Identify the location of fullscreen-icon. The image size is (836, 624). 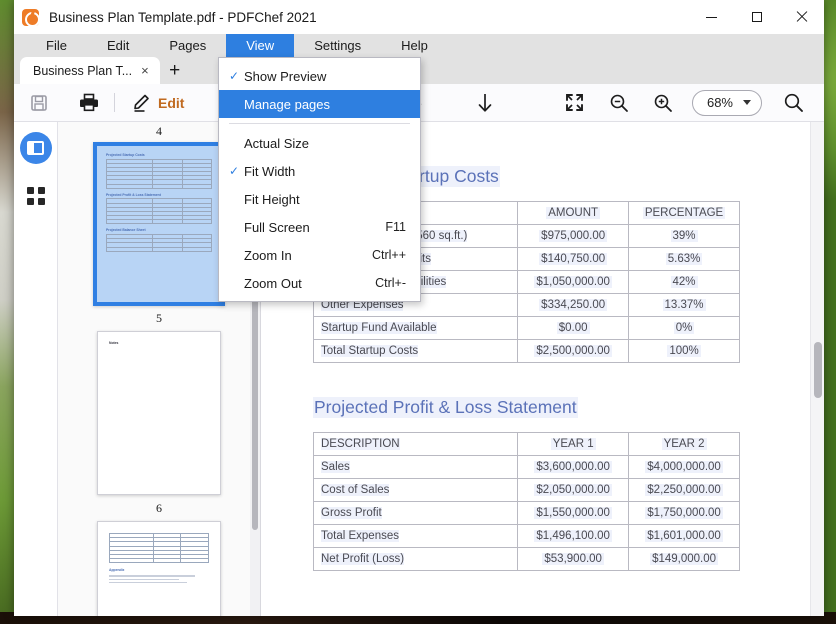
(575, 102).